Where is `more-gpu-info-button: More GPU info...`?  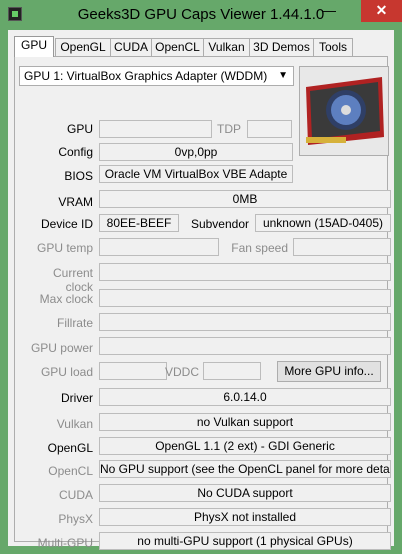 more-gpu-info-button: More GPU info... is located at coordinates (329, 371).